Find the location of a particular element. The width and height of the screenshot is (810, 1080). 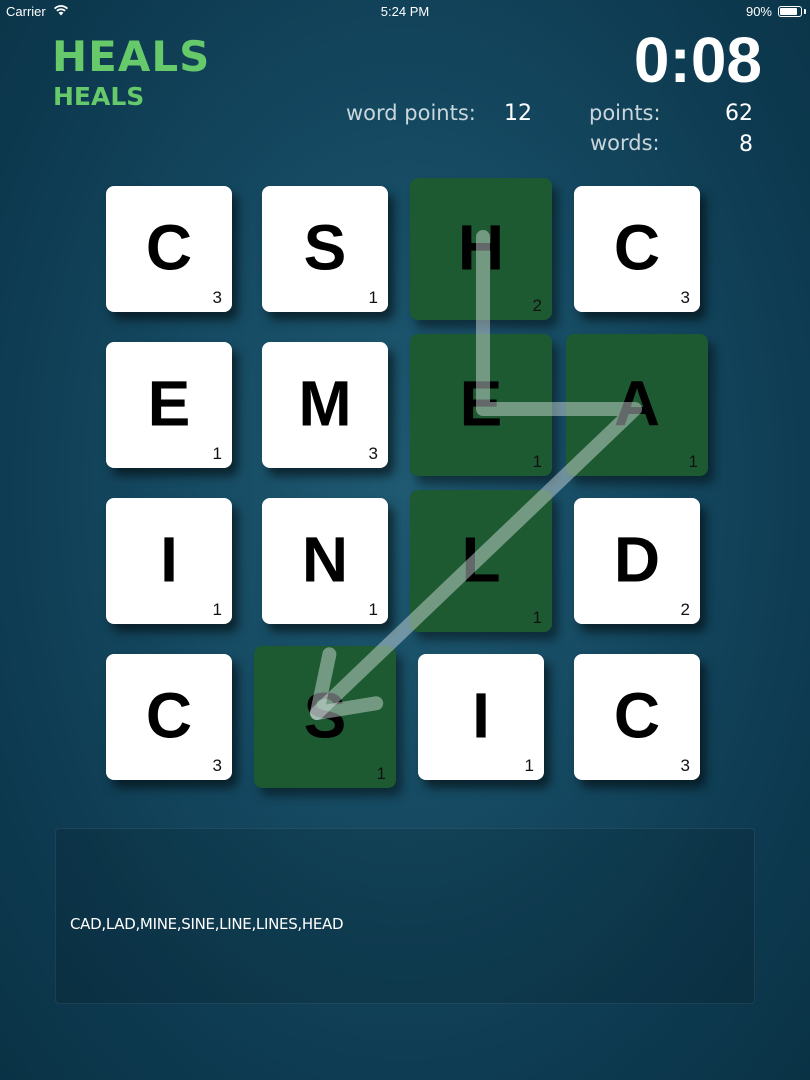

found-words-panel: CAD,LAD,MINE,SINE,LINE,LINES,HEAD is located at coordinates (405, 916).